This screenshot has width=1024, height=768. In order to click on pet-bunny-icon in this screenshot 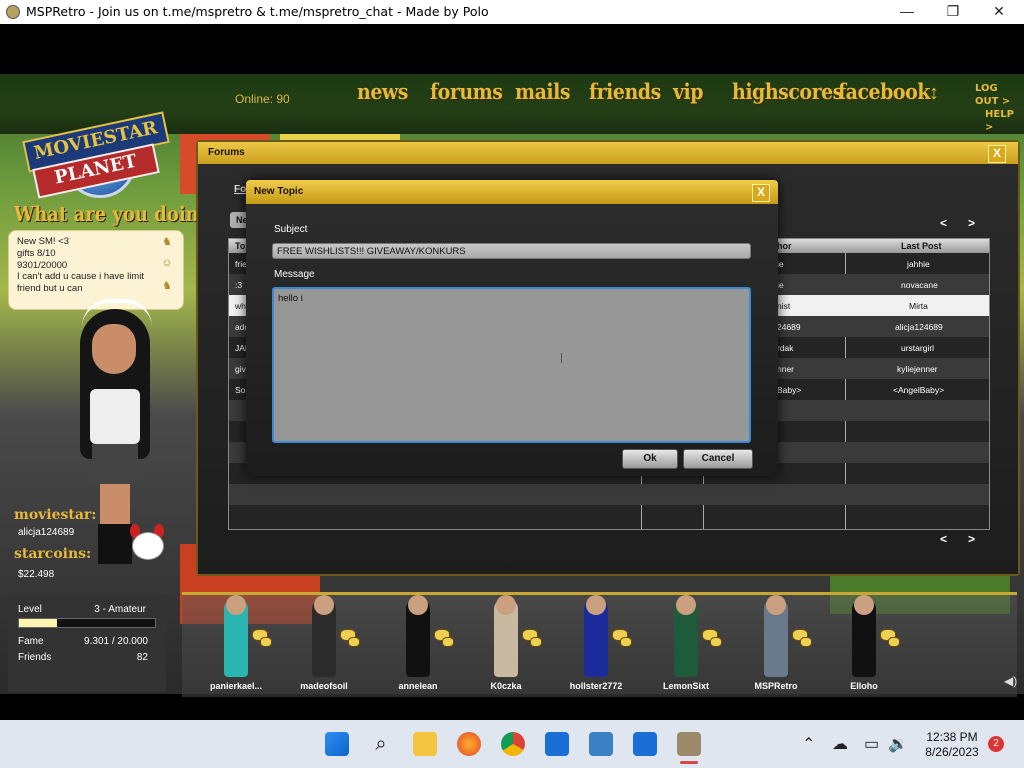, I will do `click(147, 547)`.